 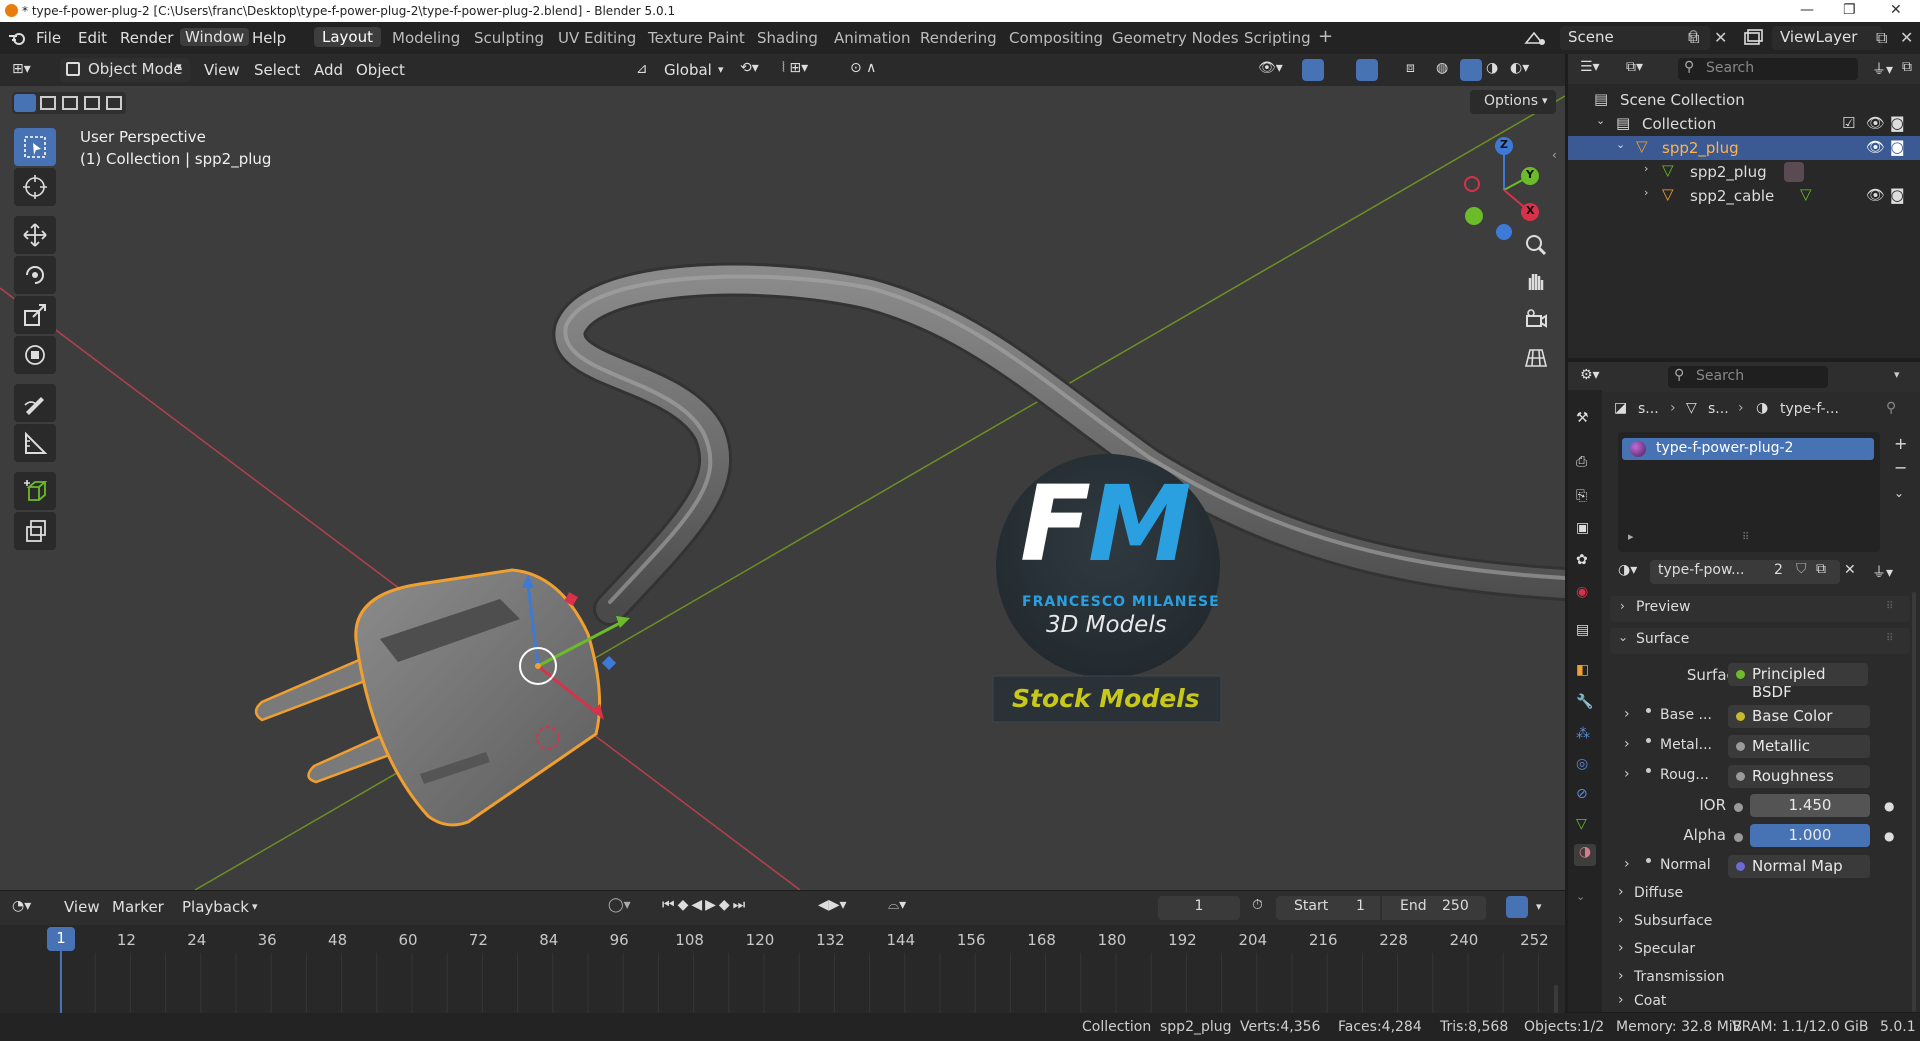 What do you see at coordinates (1257, 905) in the screenshot?
I see `clock-icon: ⏱` at bounding box center [1257, 905].